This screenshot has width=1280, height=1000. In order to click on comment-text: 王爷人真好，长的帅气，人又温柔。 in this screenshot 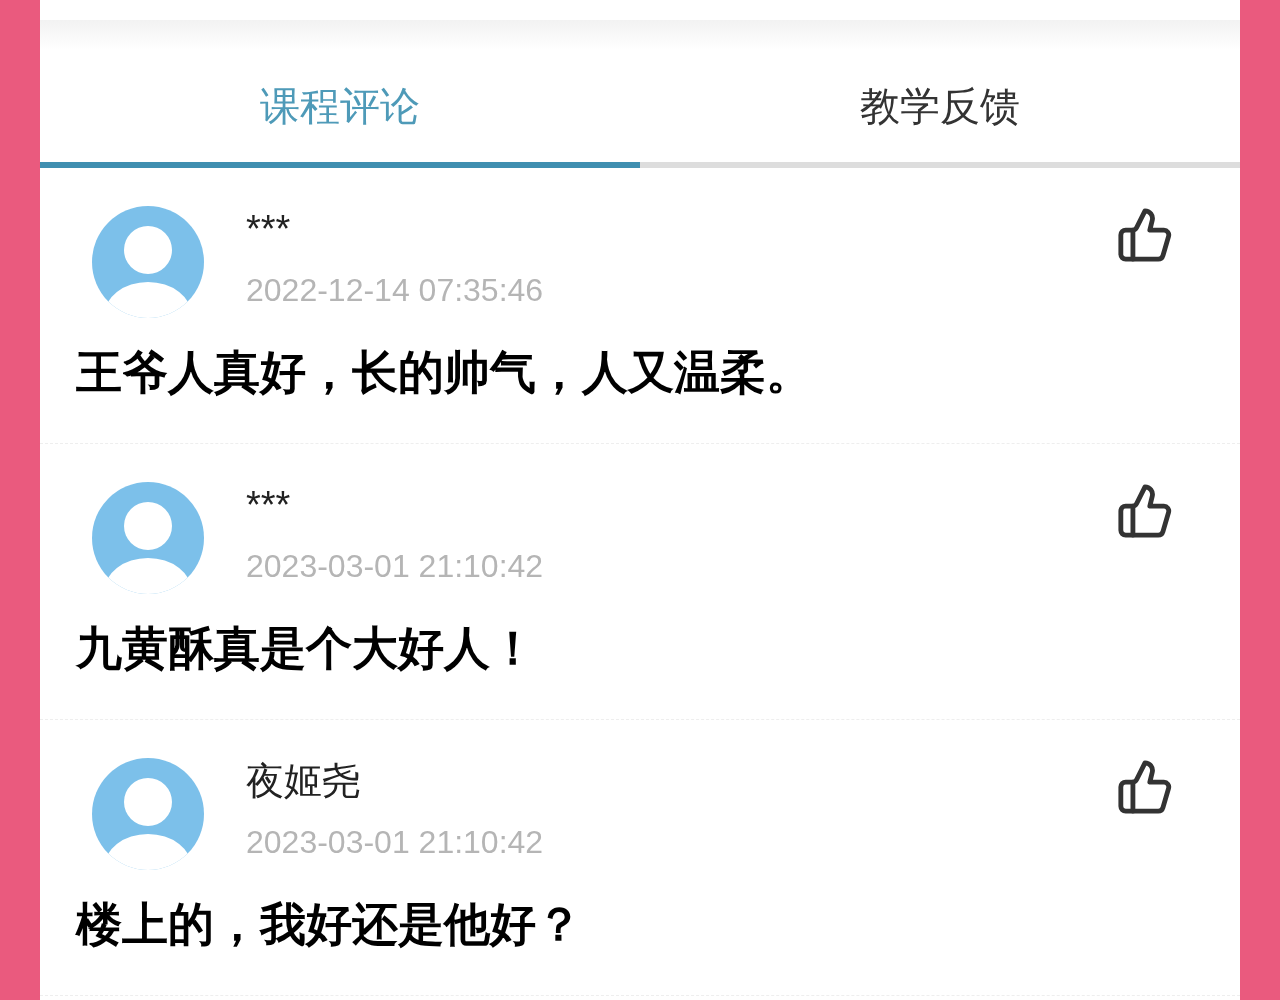, I will do `click(444, 372)`.